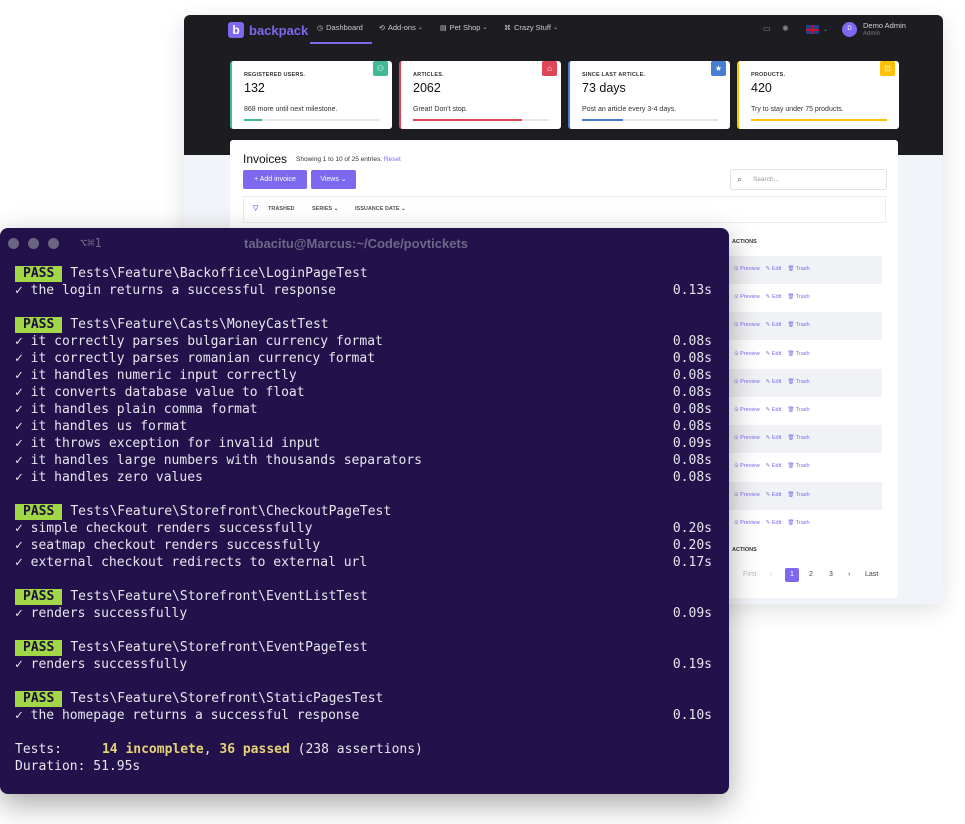 This screenshot has width=965, height=824. Describe the element at coordinates (887, 68) in the screenshot. I see `lock-icon: ⊡` at that location.